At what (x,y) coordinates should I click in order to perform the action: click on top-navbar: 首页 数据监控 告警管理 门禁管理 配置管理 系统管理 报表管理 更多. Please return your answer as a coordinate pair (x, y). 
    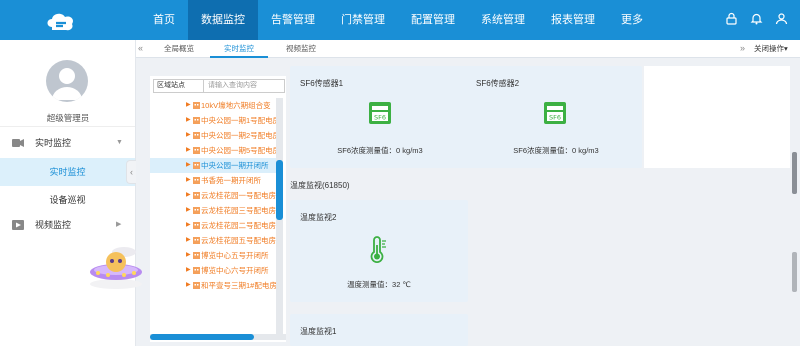
    Looking at the image, I should click on (400, 20).